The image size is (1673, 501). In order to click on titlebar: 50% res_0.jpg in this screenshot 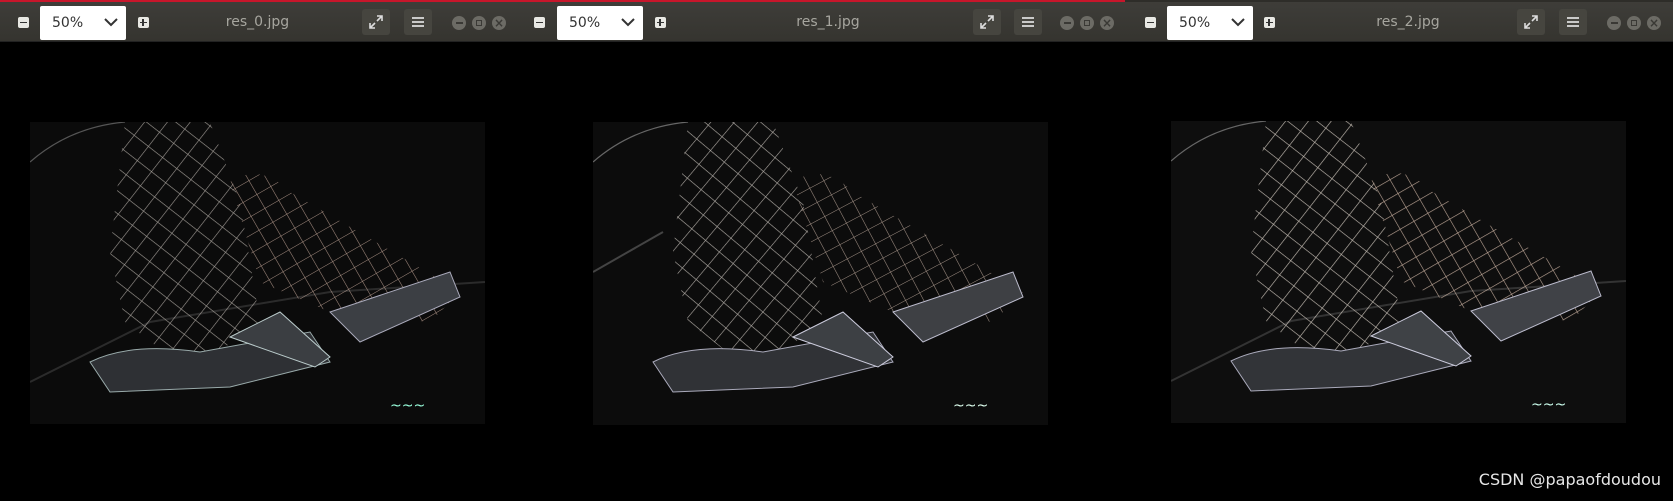, I will do `click(259, 21)`.